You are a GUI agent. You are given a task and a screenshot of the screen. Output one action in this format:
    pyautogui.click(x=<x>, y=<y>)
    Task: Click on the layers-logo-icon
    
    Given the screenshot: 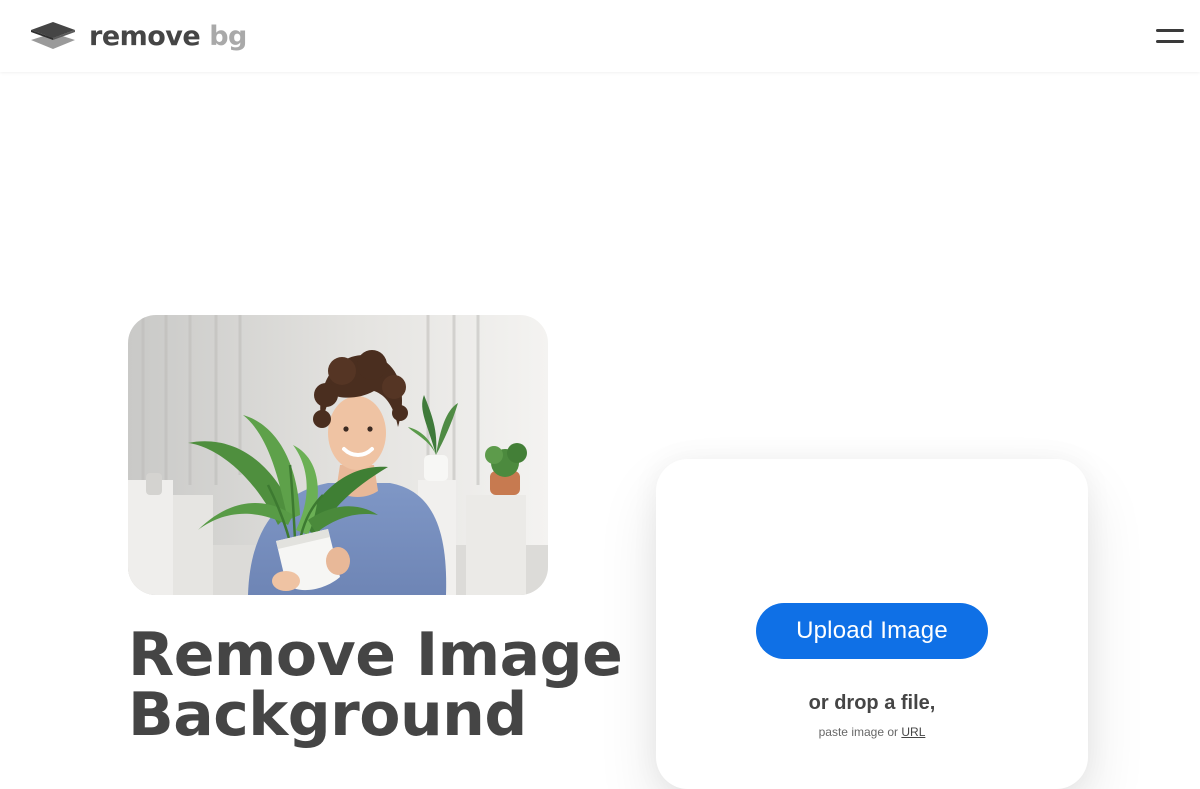 What is the action you would take?
    pyautogui.click(x=53, y=35)
    